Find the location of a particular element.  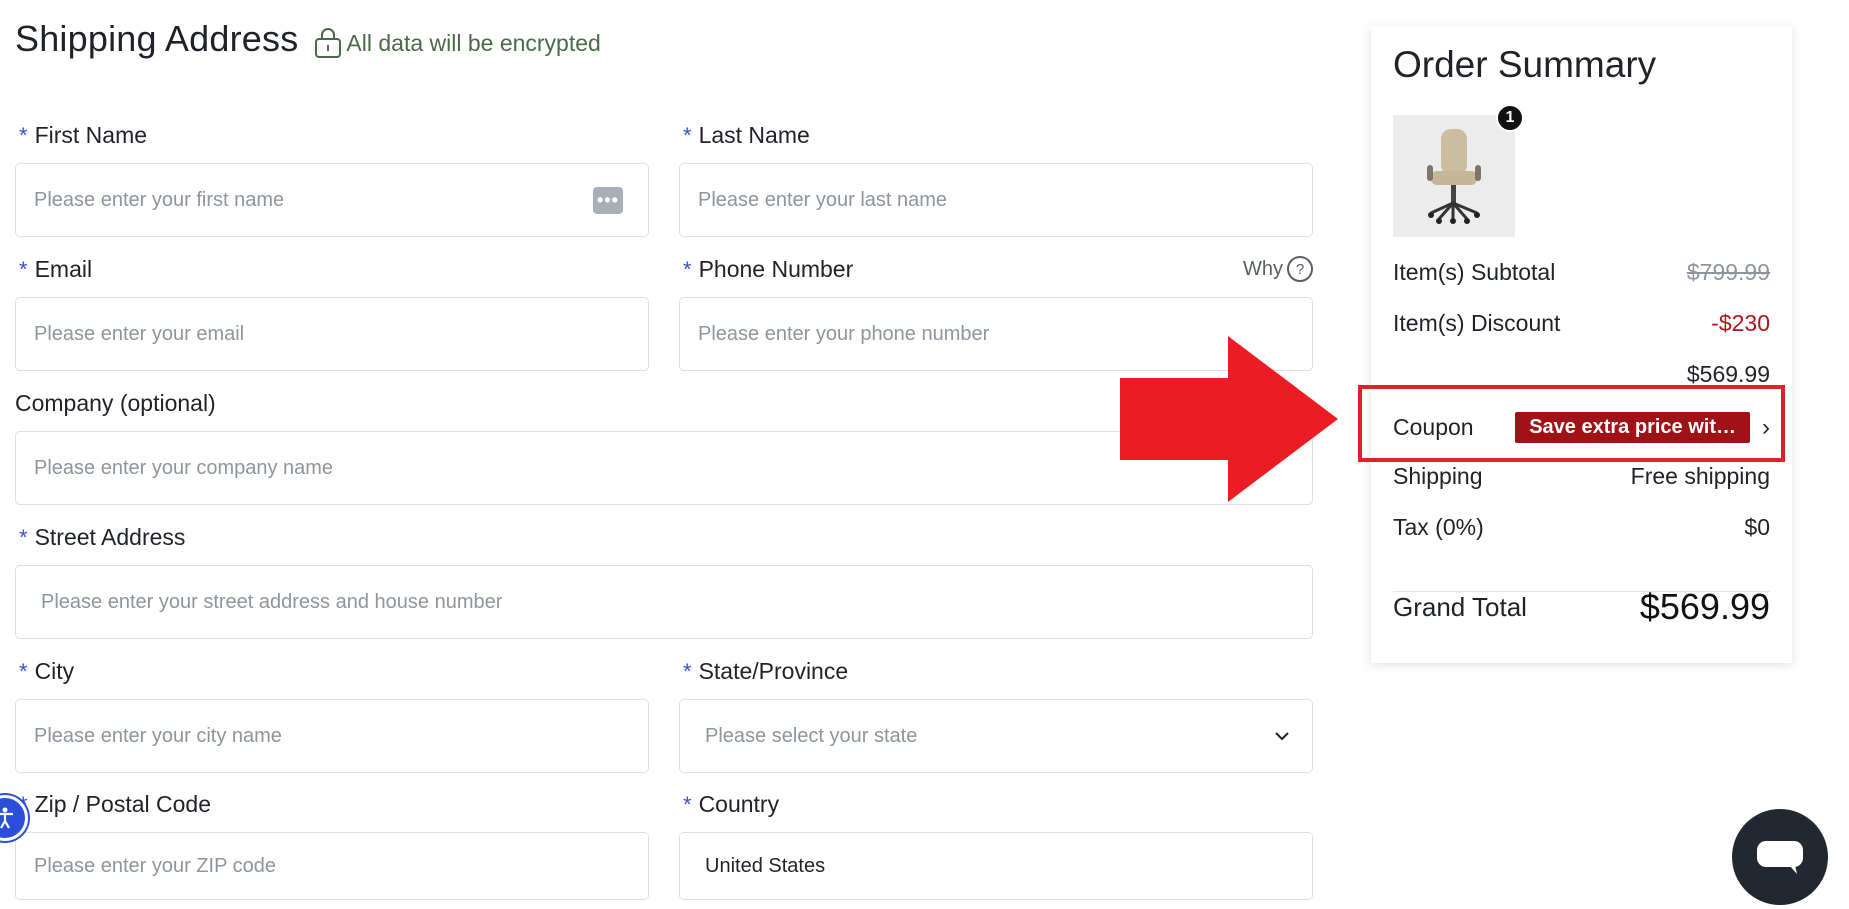

email-field: * Email Please enter your email is located at coordinates (332, 315).